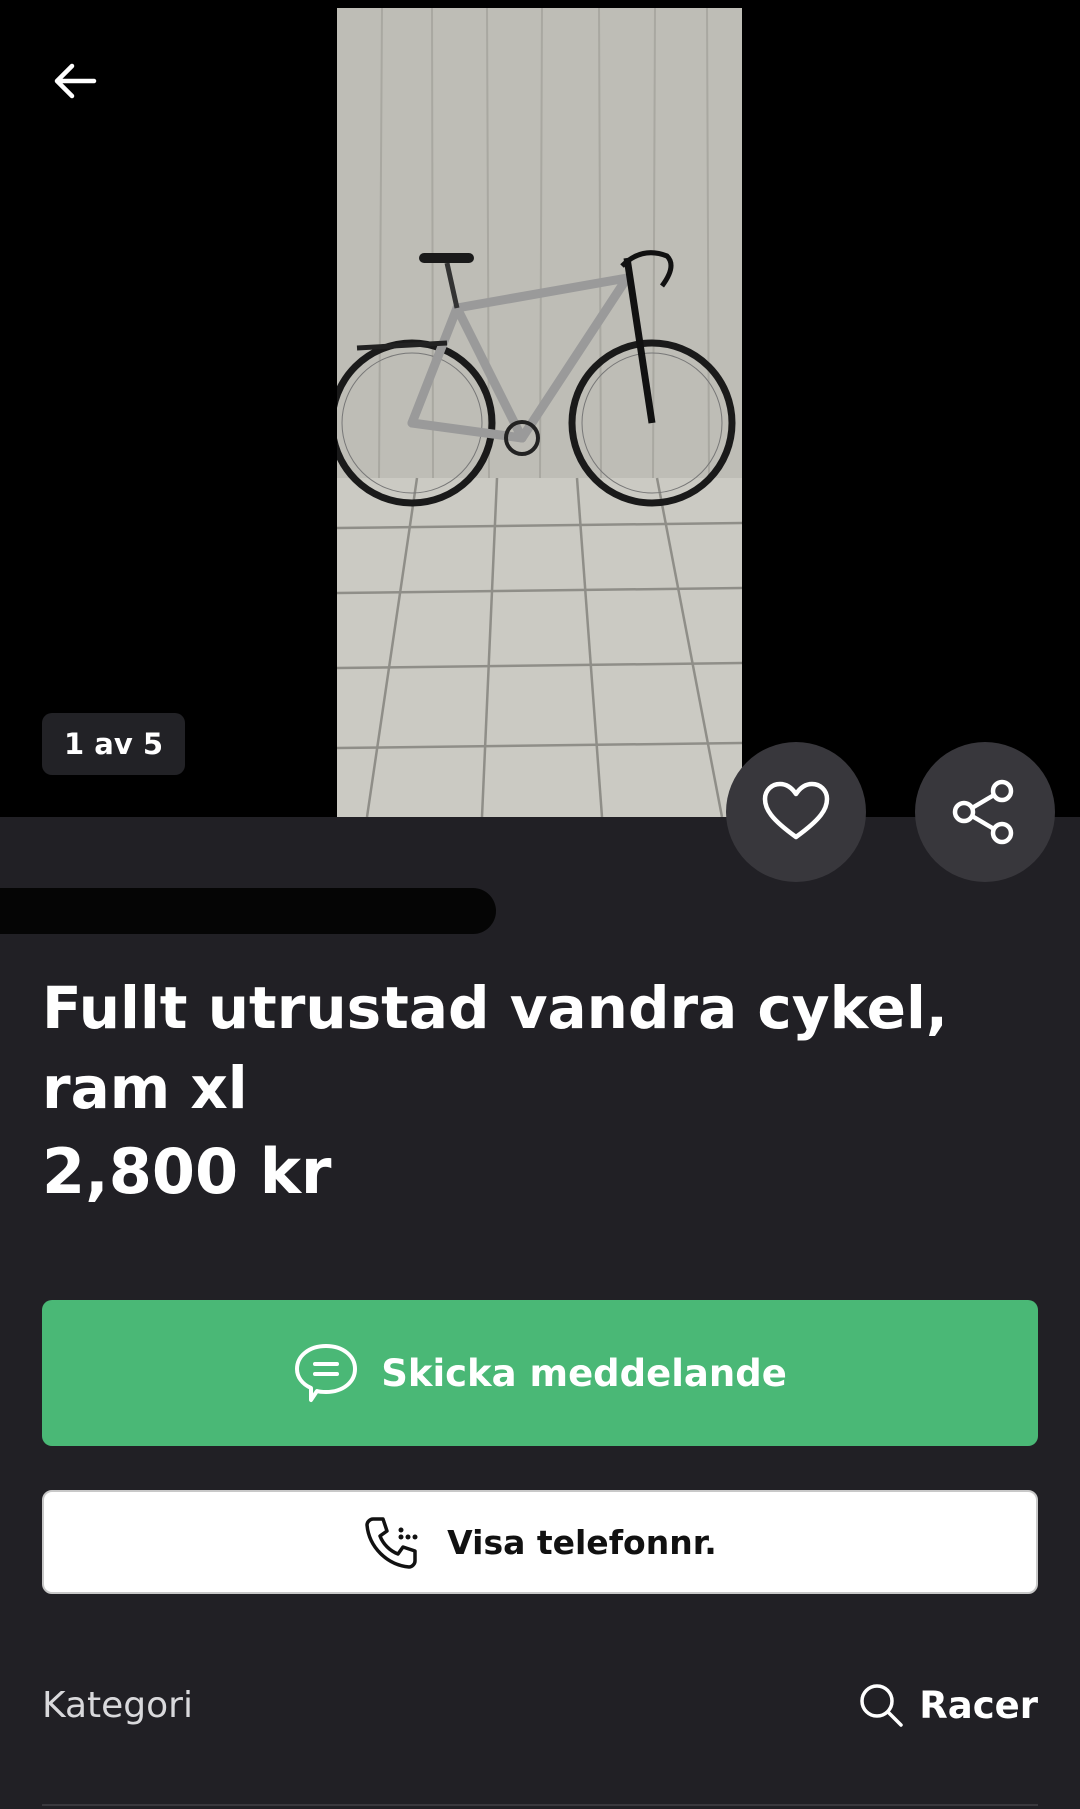 This screenshot has height=1809, width=1080. What do you see at coordinates (495, 1048) in the screenshot?
I see `listing-title: Fullt utrustad vandra cykel, ram xl` at bounding box center [495, 1048].